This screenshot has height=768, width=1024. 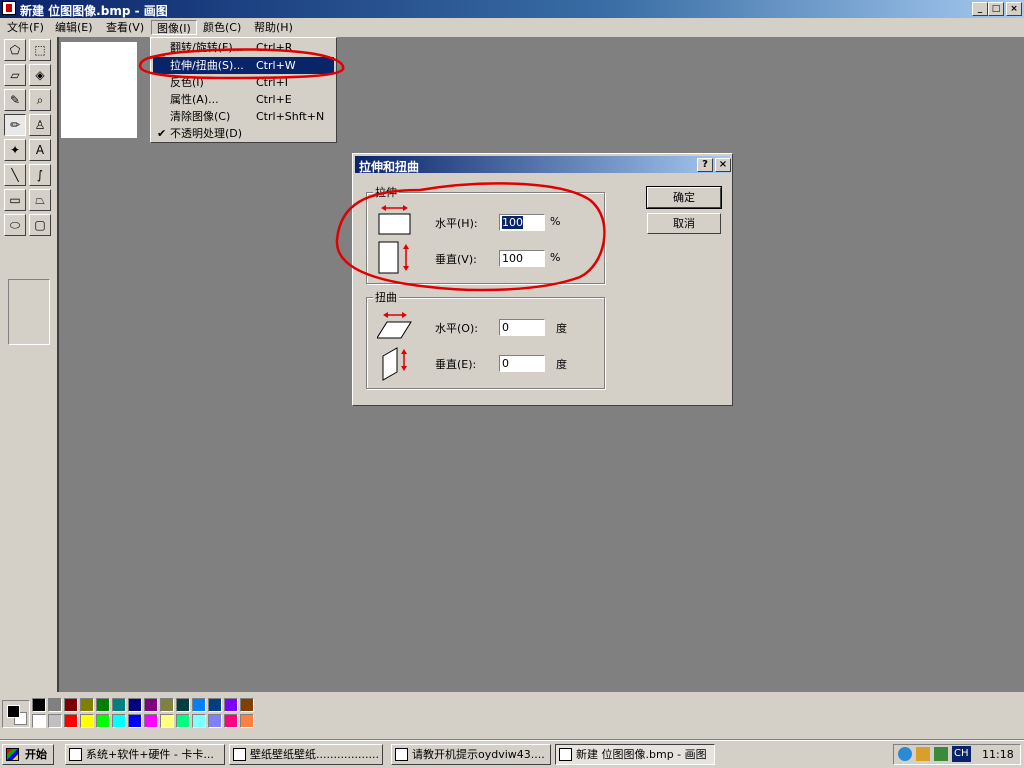 I want to click on start-button: 开始, so click(x=28, y=754).